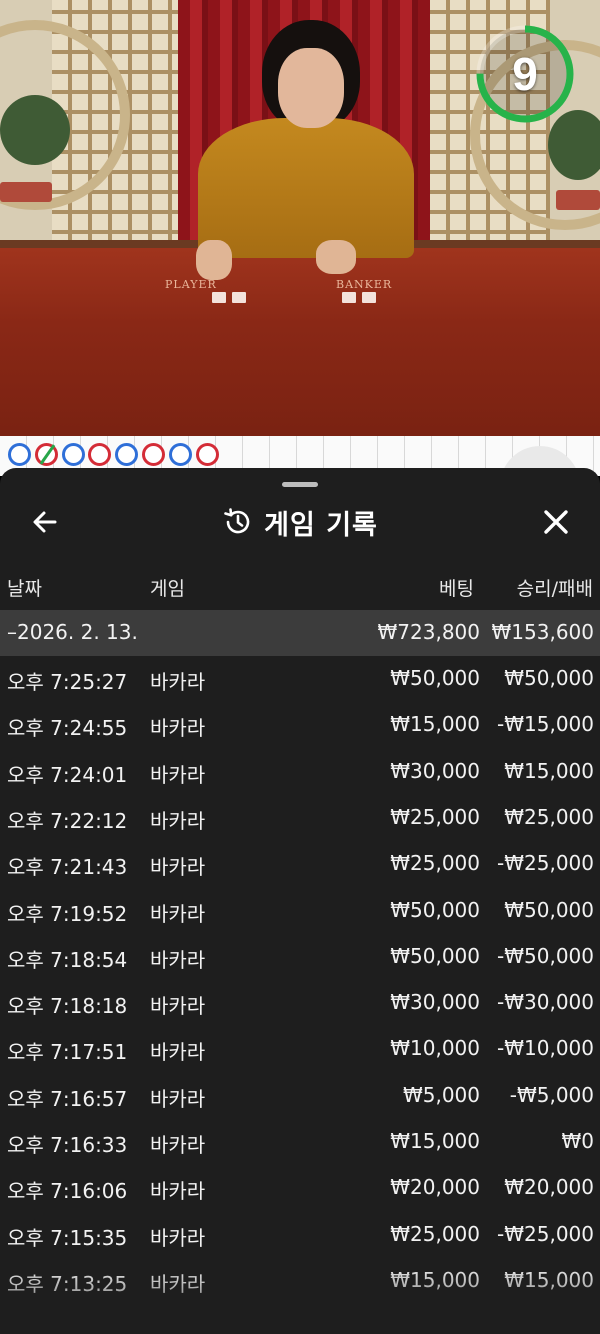 The width and height of the screenshot is (600, 1334). What do you see at coordinates (300, 959) in the screenshot?
I see `history-row: 오후 7:18:54 바카라 ₩50,000 -₩50,000` at bounding box center [300, 959].